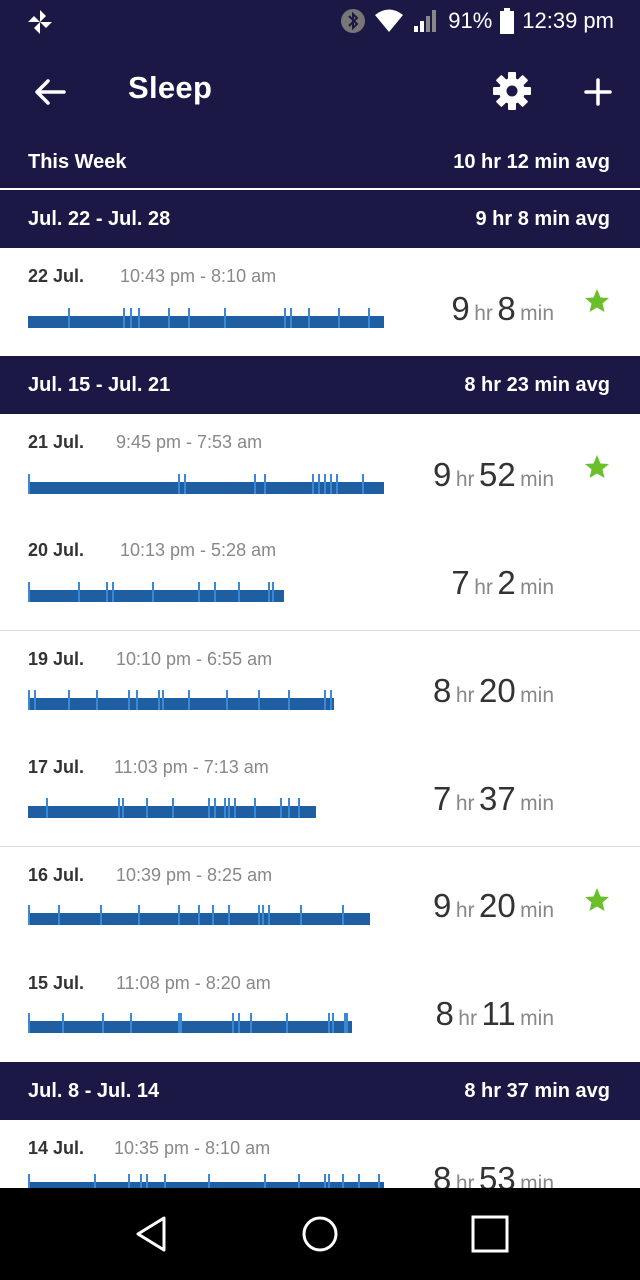  I want to click on entry-date: 17 Jul., so click(56, 767).